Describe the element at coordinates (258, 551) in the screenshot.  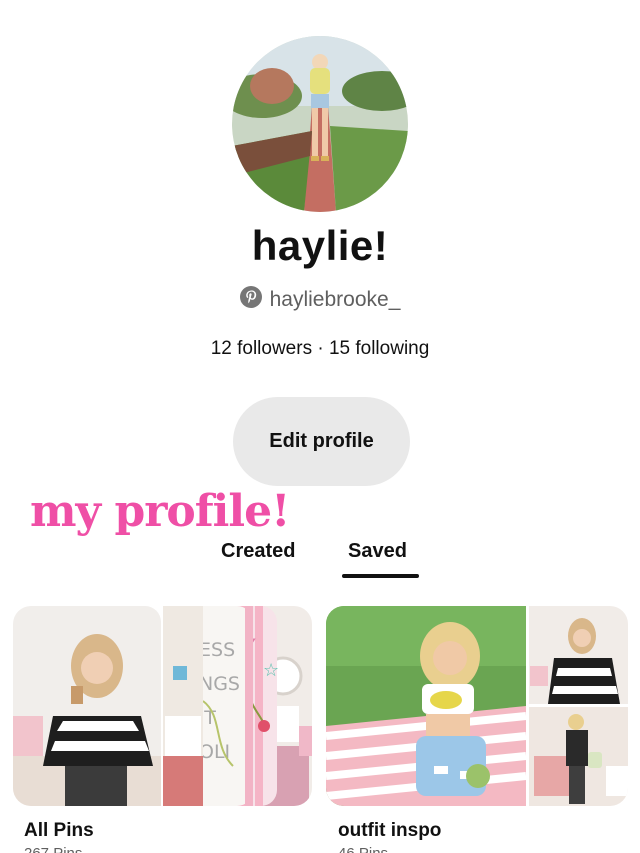
I see `tab-created: Created` at that location.